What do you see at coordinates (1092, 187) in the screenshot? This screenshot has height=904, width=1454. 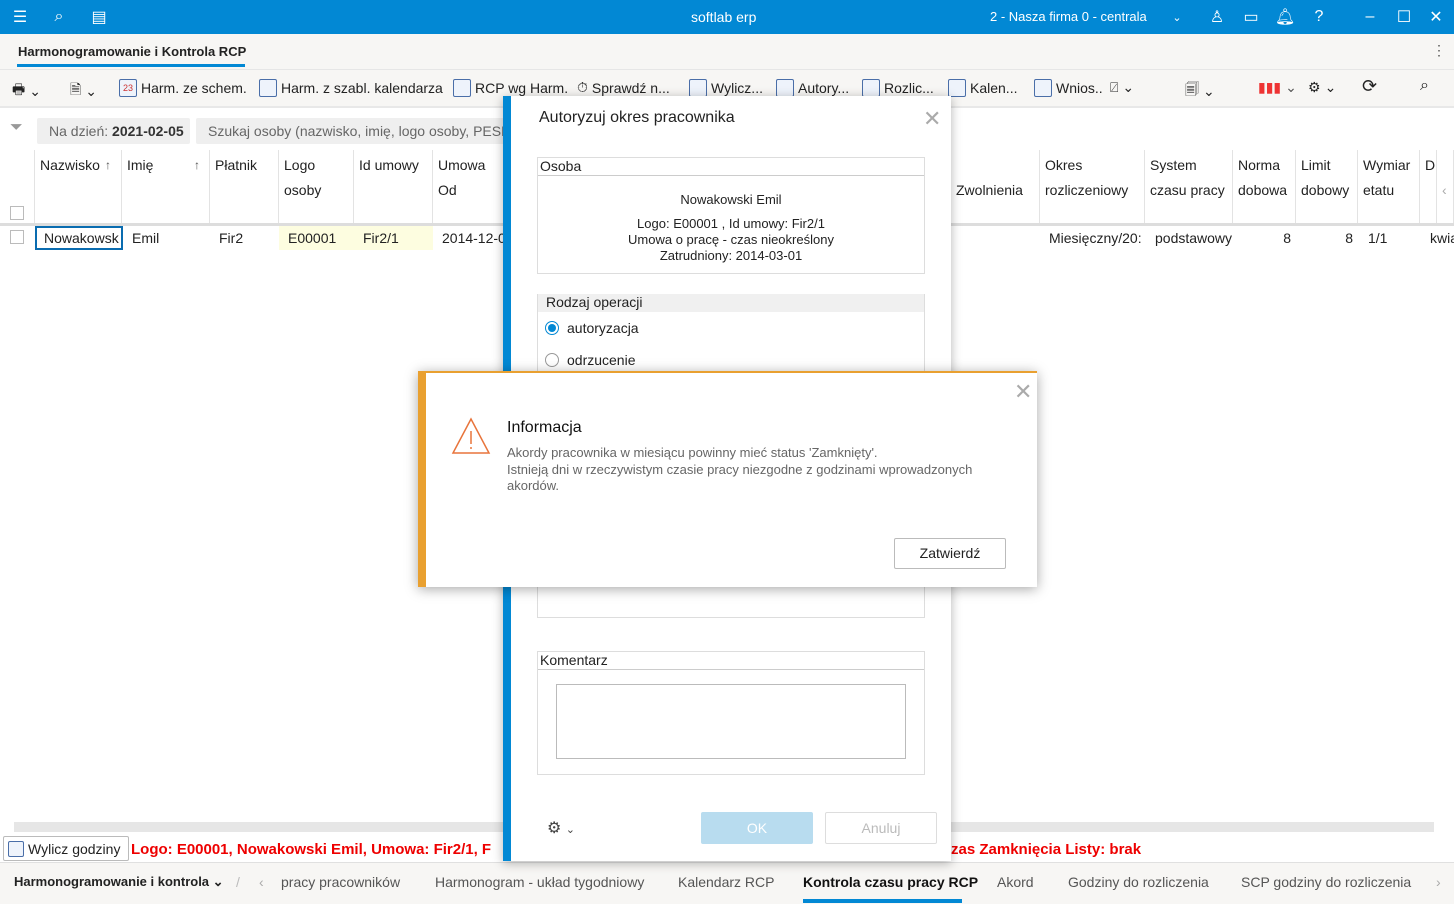 I see `col-okres: Okres rozliczeniowy` at bounding box center [1092, 187].